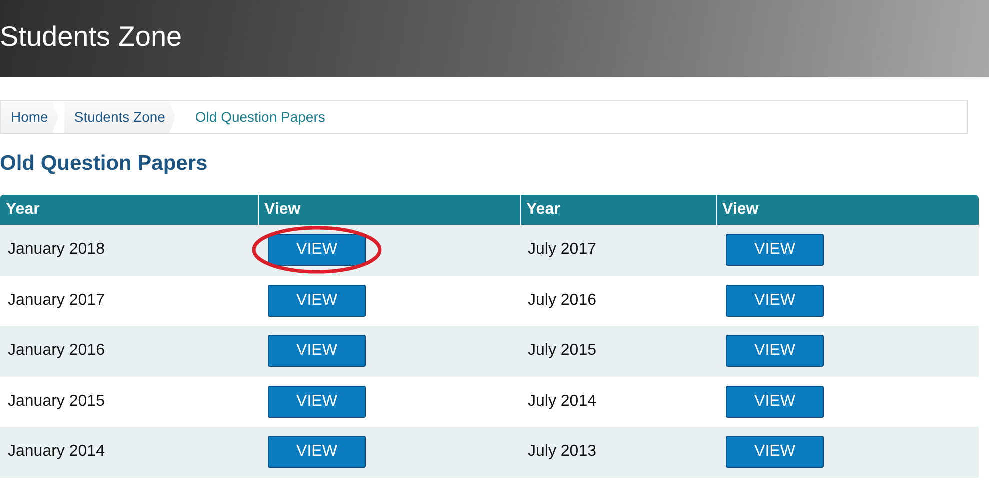 Image resolution: width=989 pixels, height=480 pixels. I want to click on table-cell: July 2014, so click(618, 401).